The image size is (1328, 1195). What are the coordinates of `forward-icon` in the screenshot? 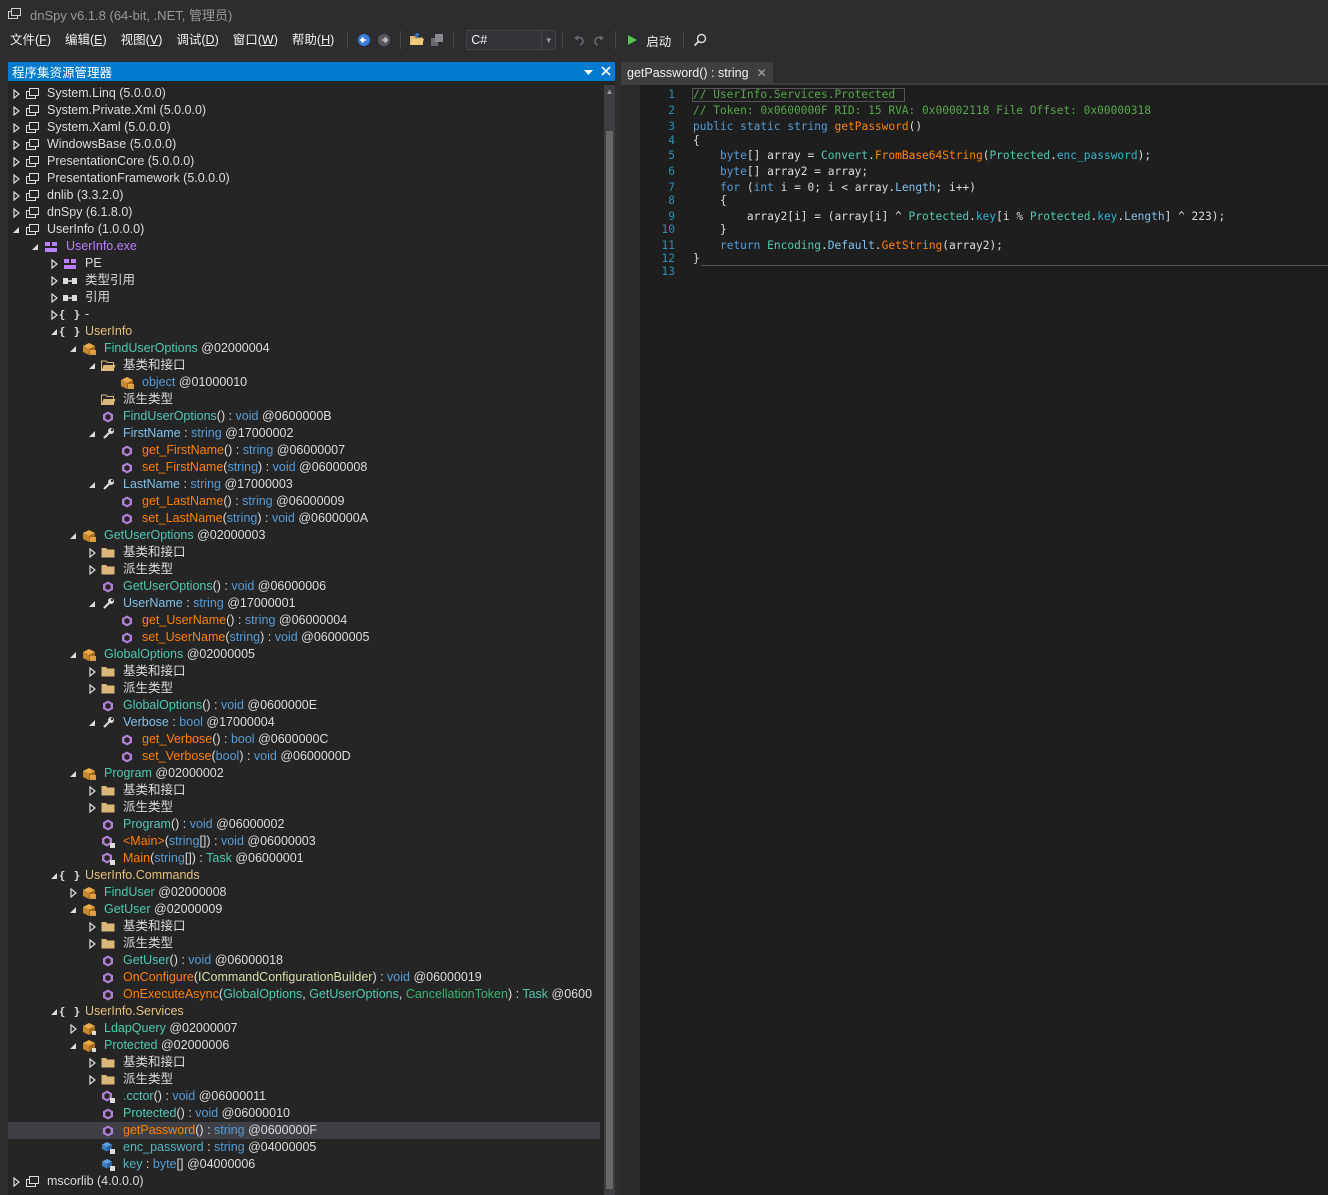 It's located at (384, 40).